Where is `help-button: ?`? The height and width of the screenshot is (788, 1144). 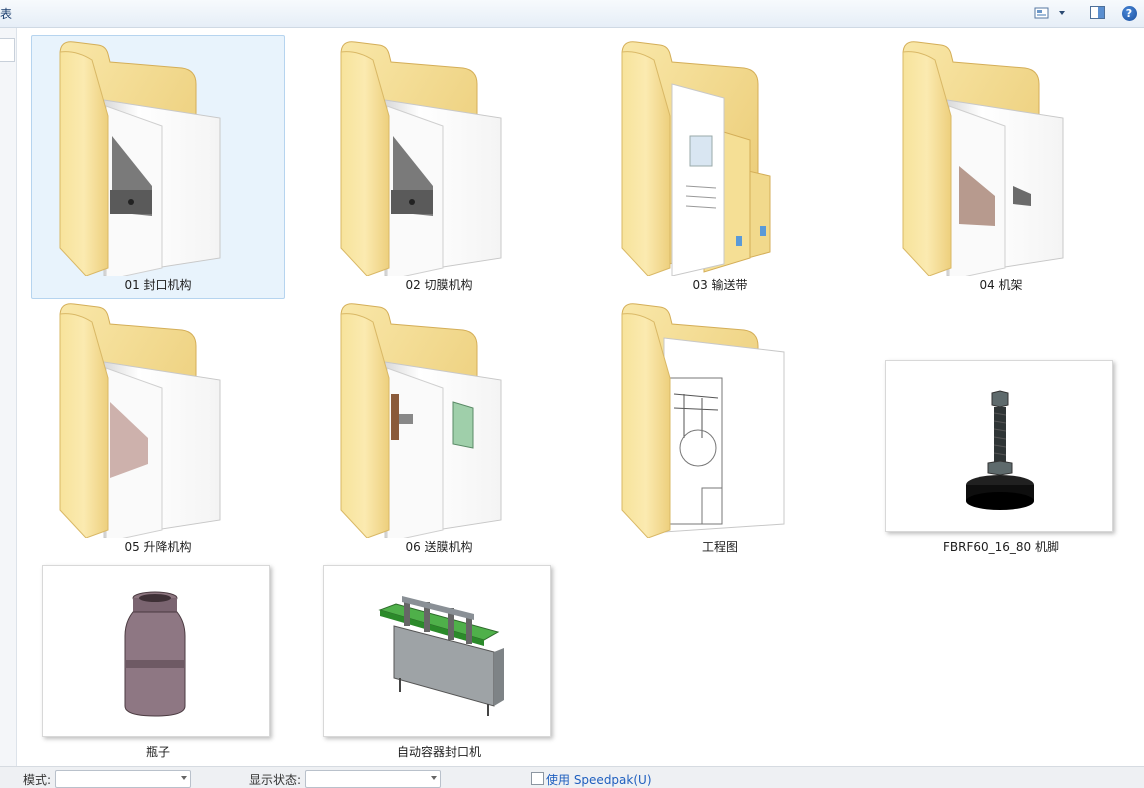 help-button: ? is located at coordinates (1129, 13).